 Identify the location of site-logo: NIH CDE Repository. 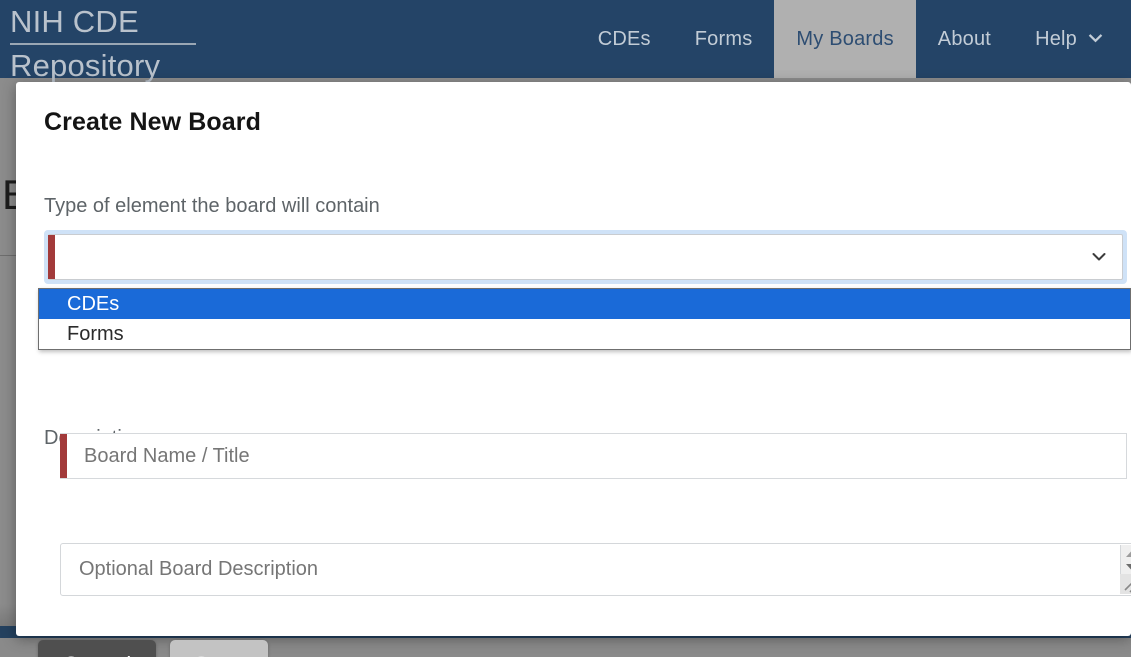
(123, 44).